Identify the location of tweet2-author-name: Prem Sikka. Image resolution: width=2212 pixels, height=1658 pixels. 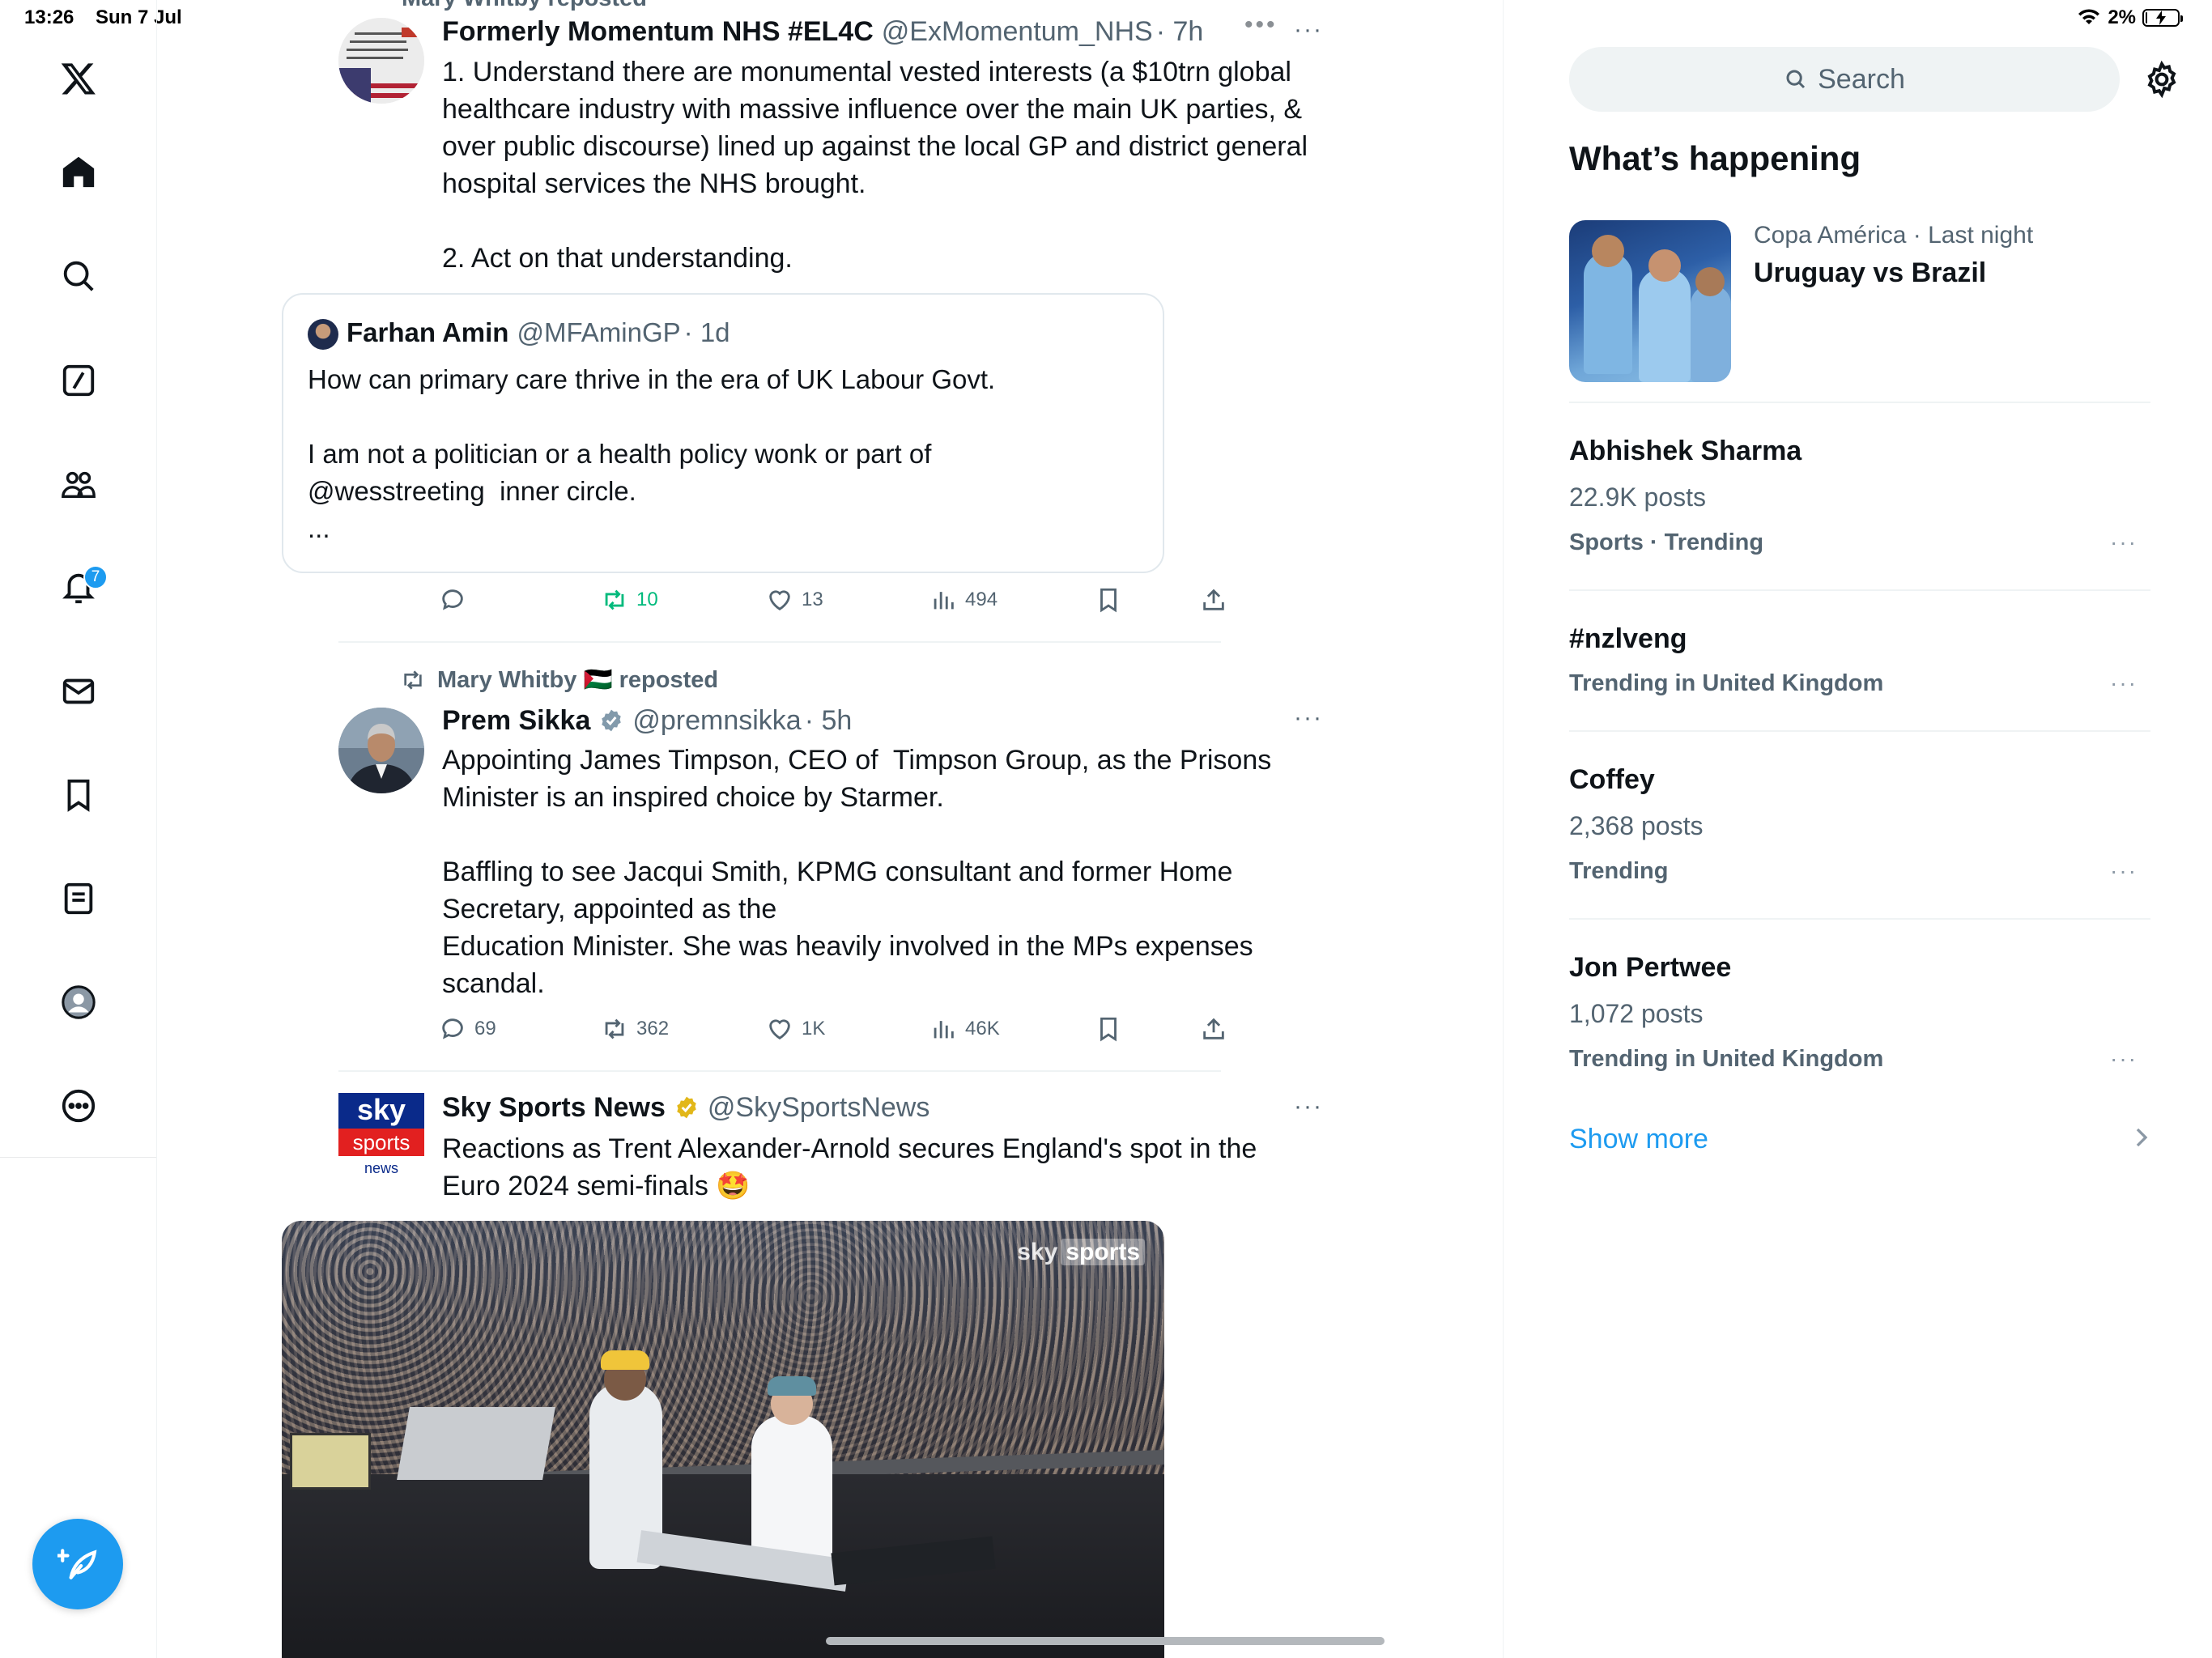
(516, 721).